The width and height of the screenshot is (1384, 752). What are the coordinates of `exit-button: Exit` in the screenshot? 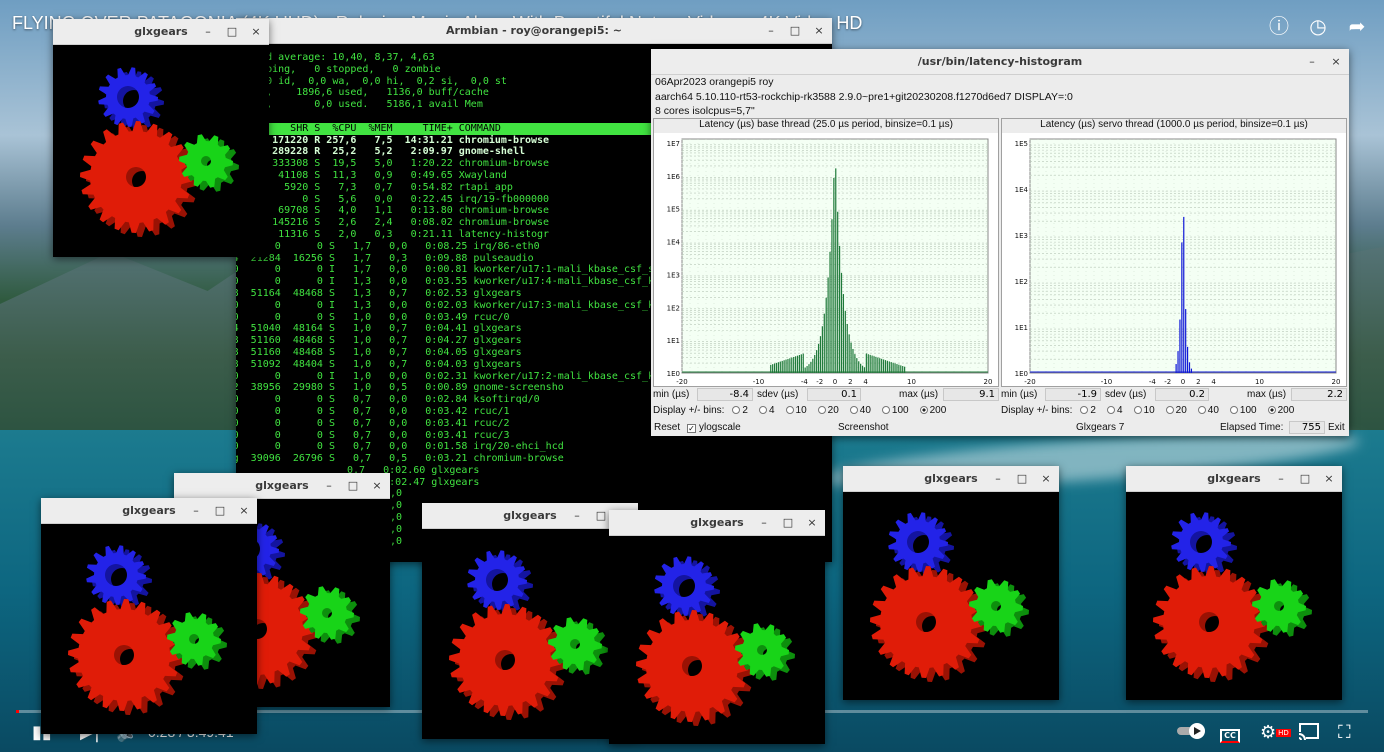 It's located at (1336, 428).